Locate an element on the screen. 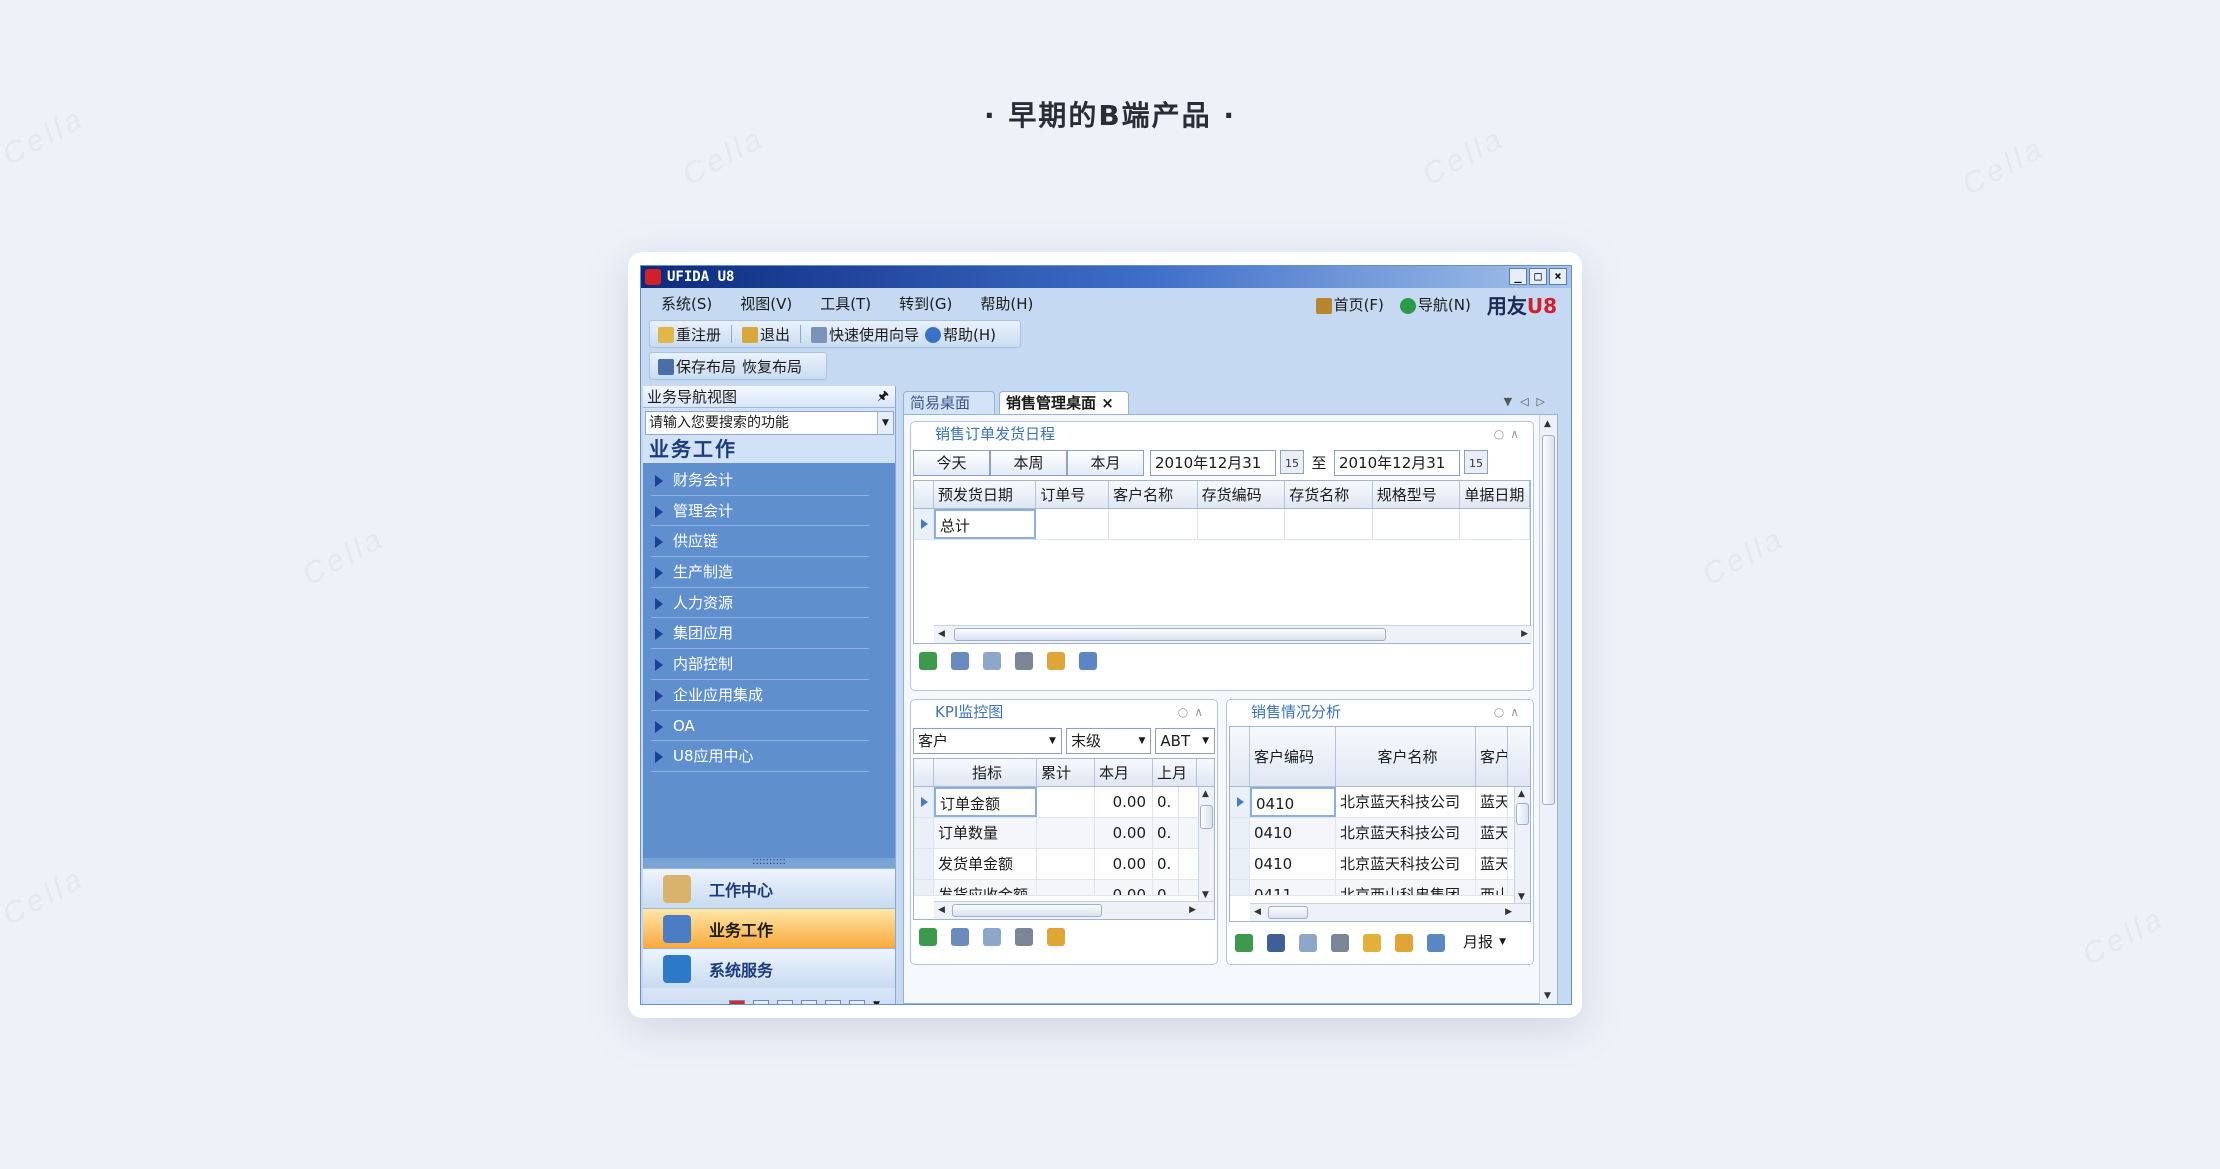 This screenshot has width=2220, height=1169. nav-item-internal-control: 内部控制 is located at coordinates (760, 664).